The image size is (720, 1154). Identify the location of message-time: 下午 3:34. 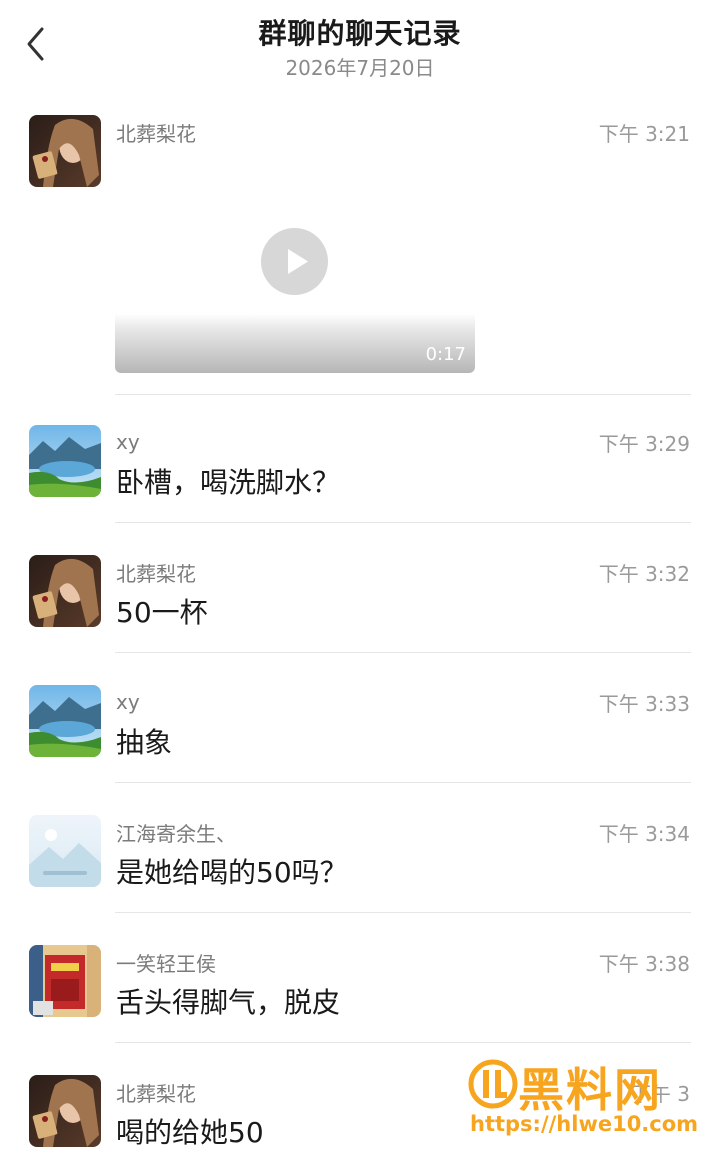
(644, 834).